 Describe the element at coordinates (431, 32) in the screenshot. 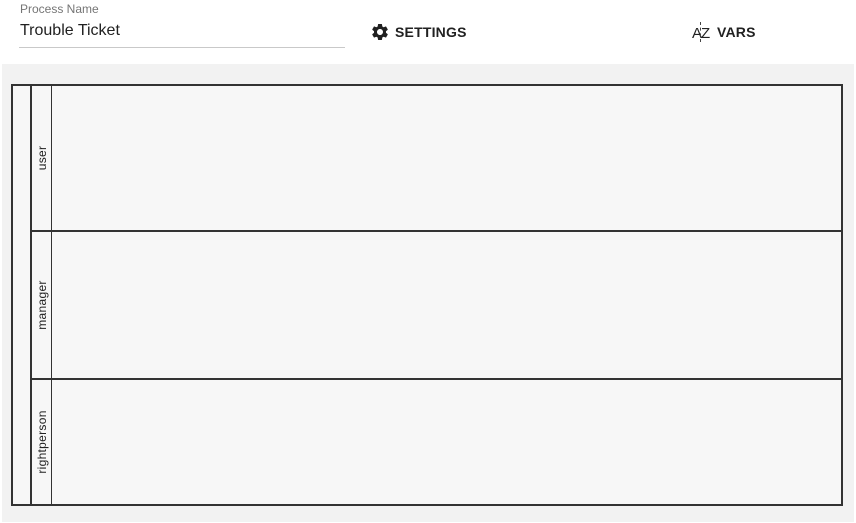

I see `settings-button-label: SETTINGS` at that location.